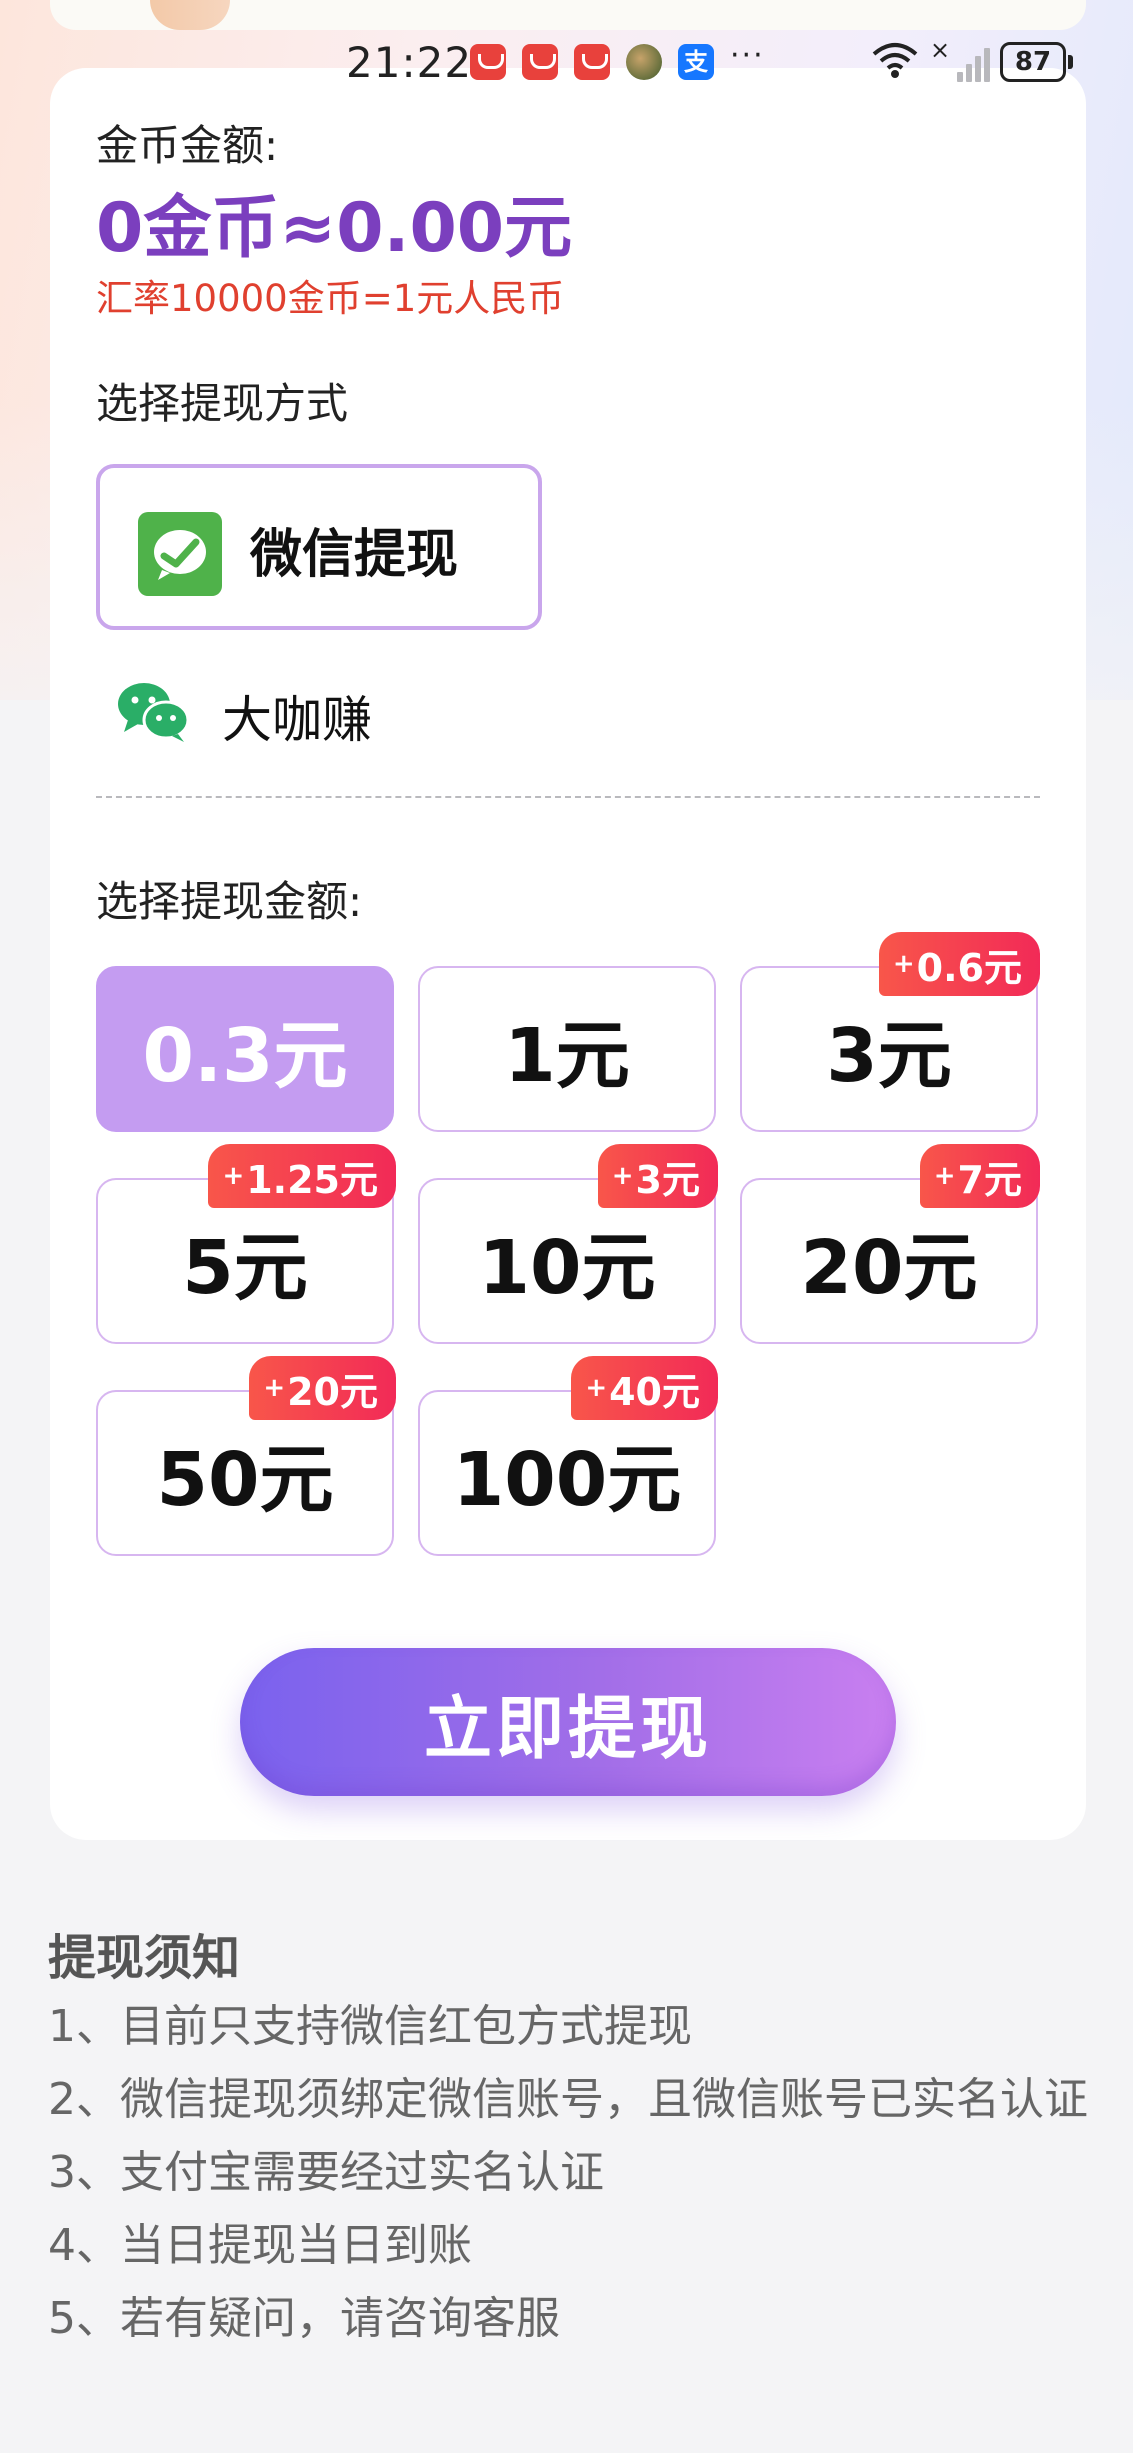 Image resolution: width=1133 pixels, height=2453 pixels. What do you see at coordinates (144, 1958) in the screenshot?
I see `withdraw-notice-title: 提现须知` at bounding box center [144, 1958].